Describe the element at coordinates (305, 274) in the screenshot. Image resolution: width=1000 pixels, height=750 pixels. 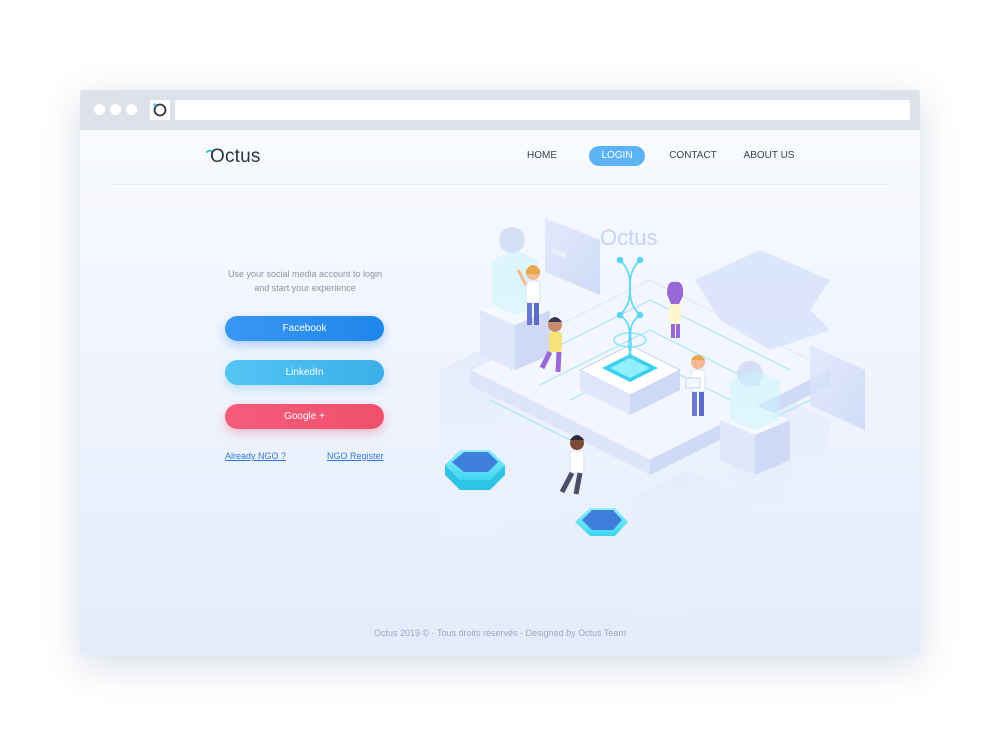
I see `intro-line-1: Use your social media account to login` at that location.